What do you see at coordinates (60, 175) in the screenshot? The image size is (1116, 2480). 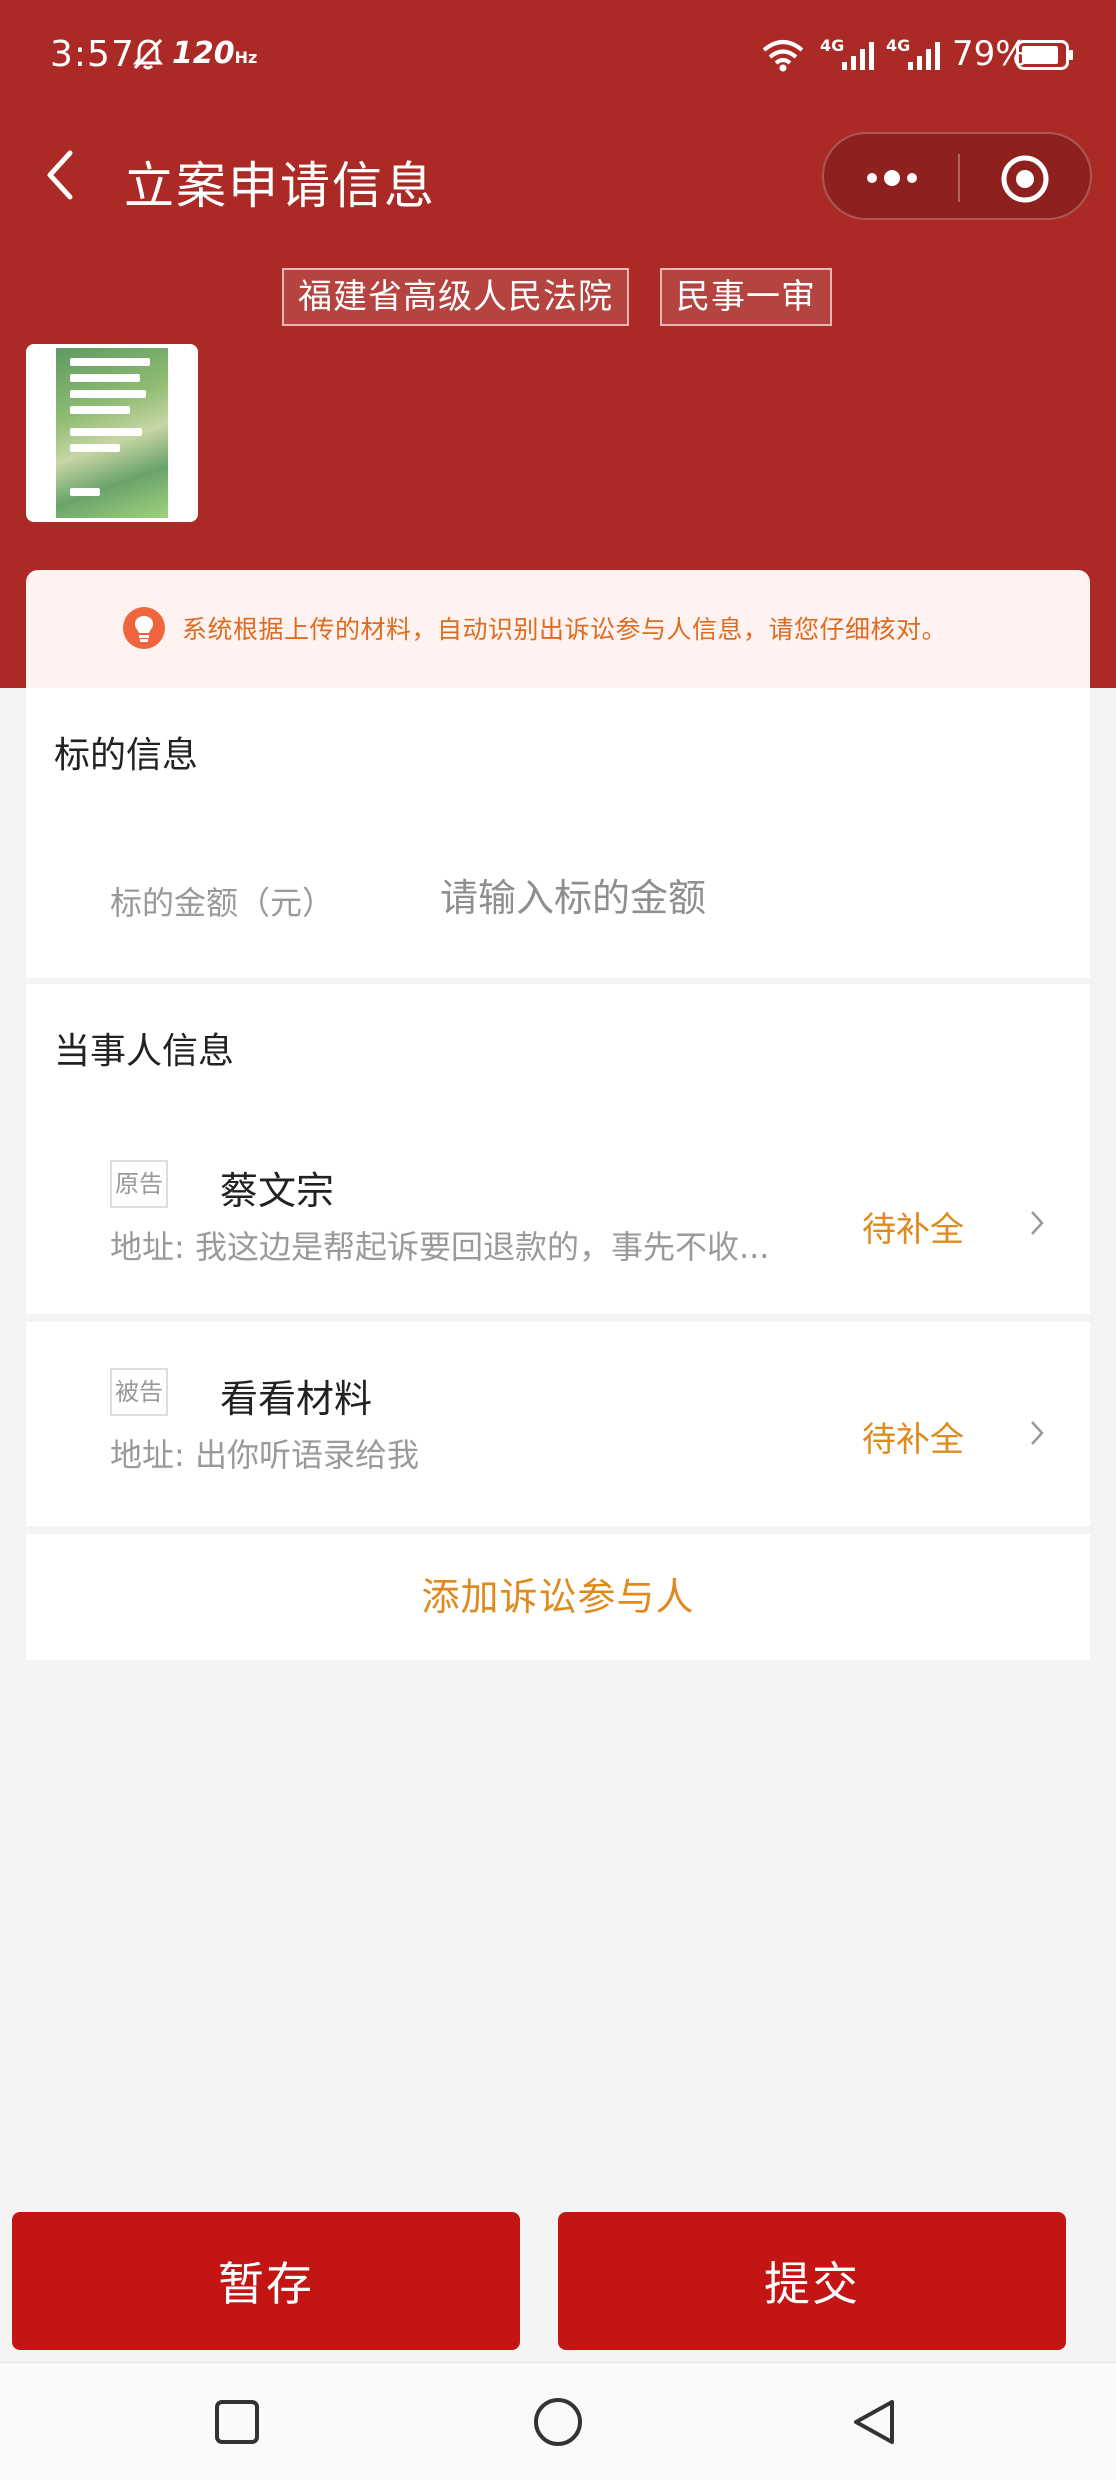 I see `back-arrow-icon` at bounding box center [60, 175].